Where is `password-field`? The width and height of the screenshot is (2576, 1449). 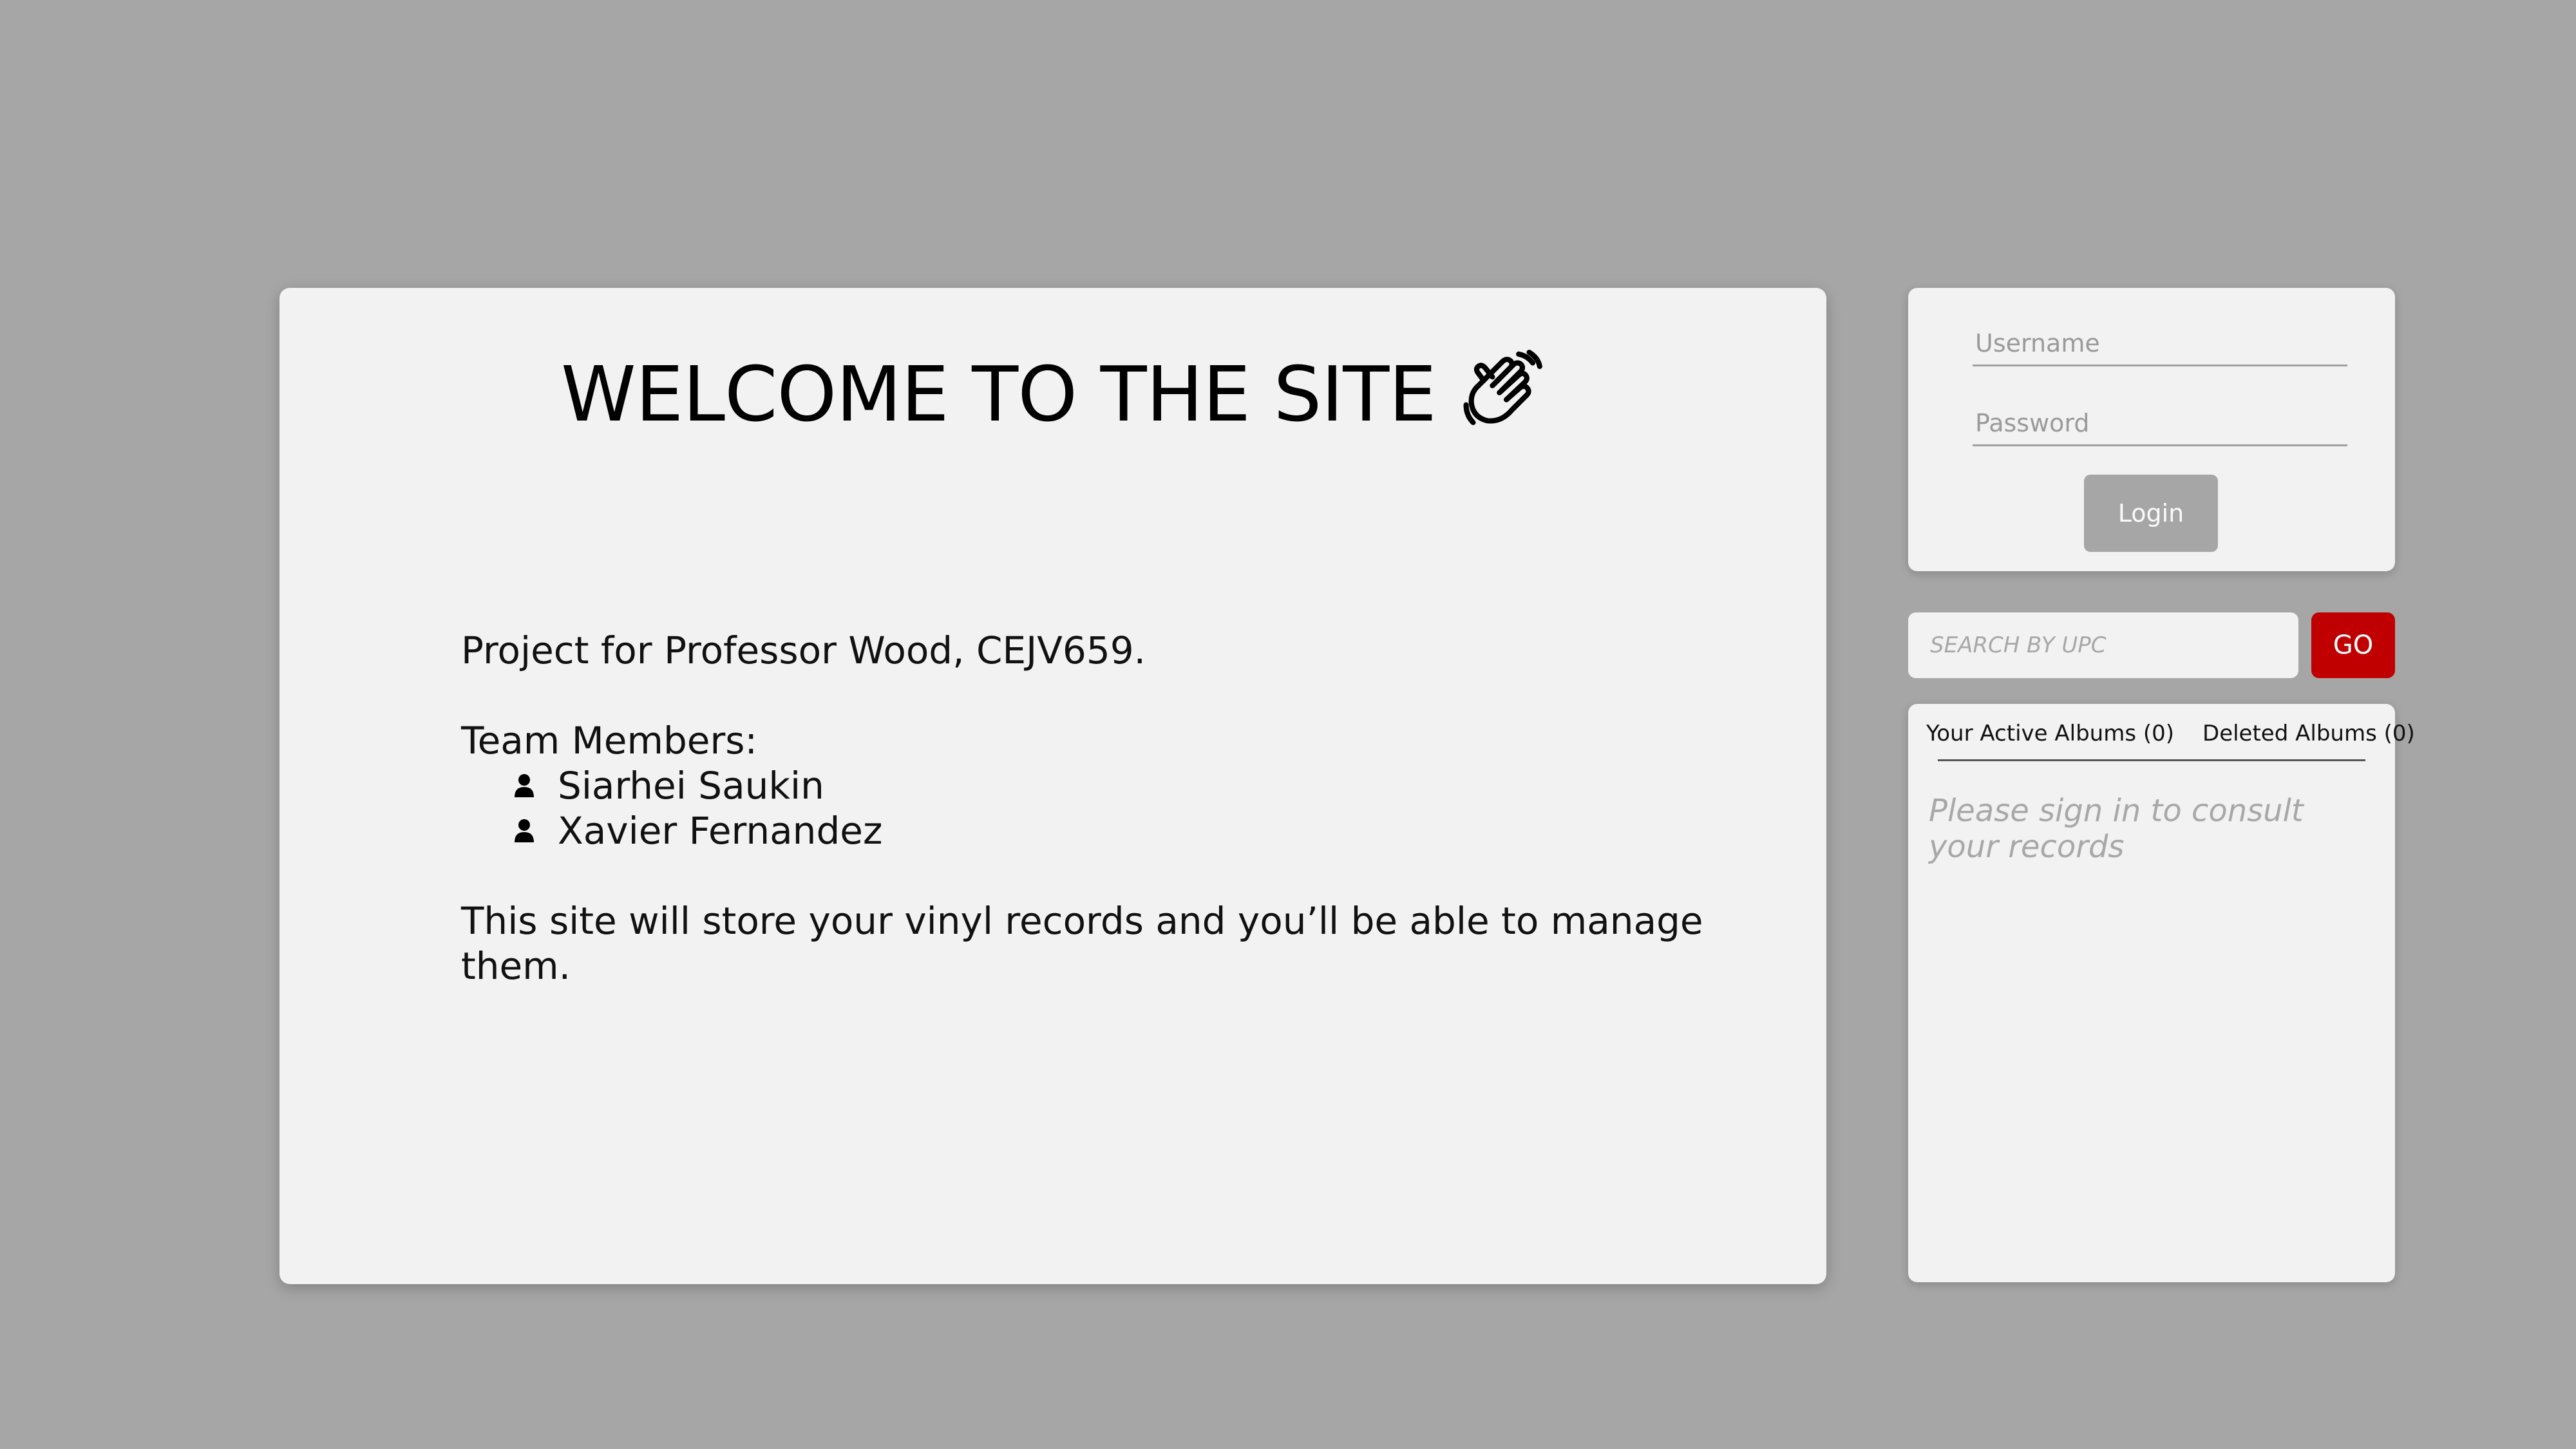 password-field is located at coordinates (2160, 423).